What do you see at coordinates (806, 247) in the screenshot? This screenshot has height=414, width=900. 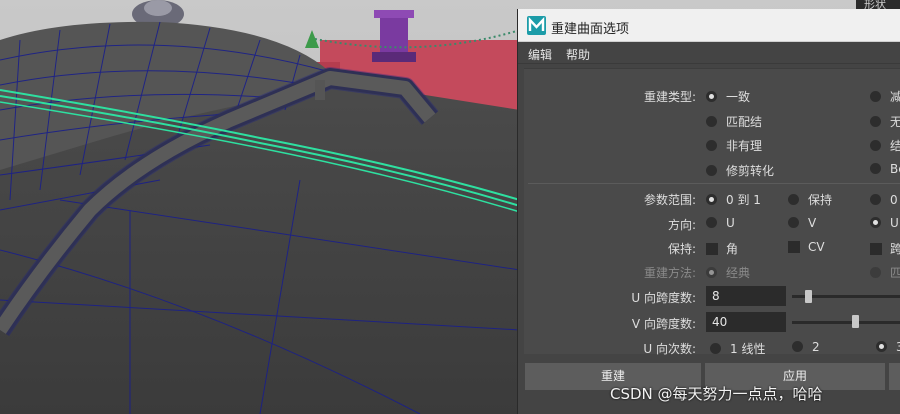 I see `keep-cvs-checkbox: CV` at bounding box center [806, 247].